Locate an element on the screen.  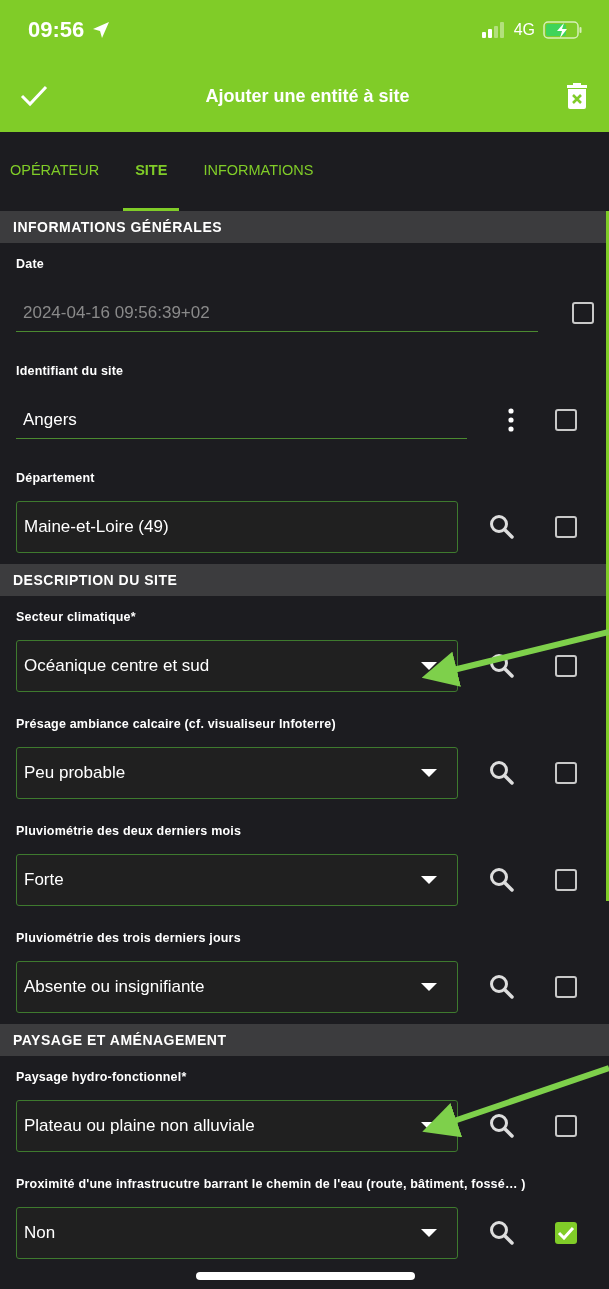
check-icon is located at coordinates (34, 96).